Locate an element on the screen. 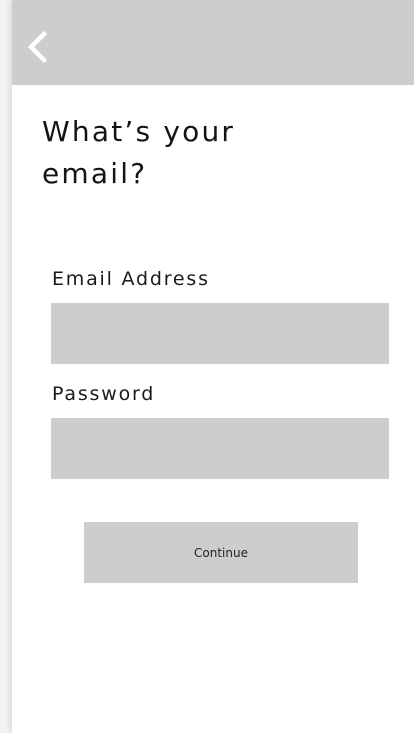 The height and width of the screenshot is (733, 414). chevron-left-icon is located at coordinates (37, 47).